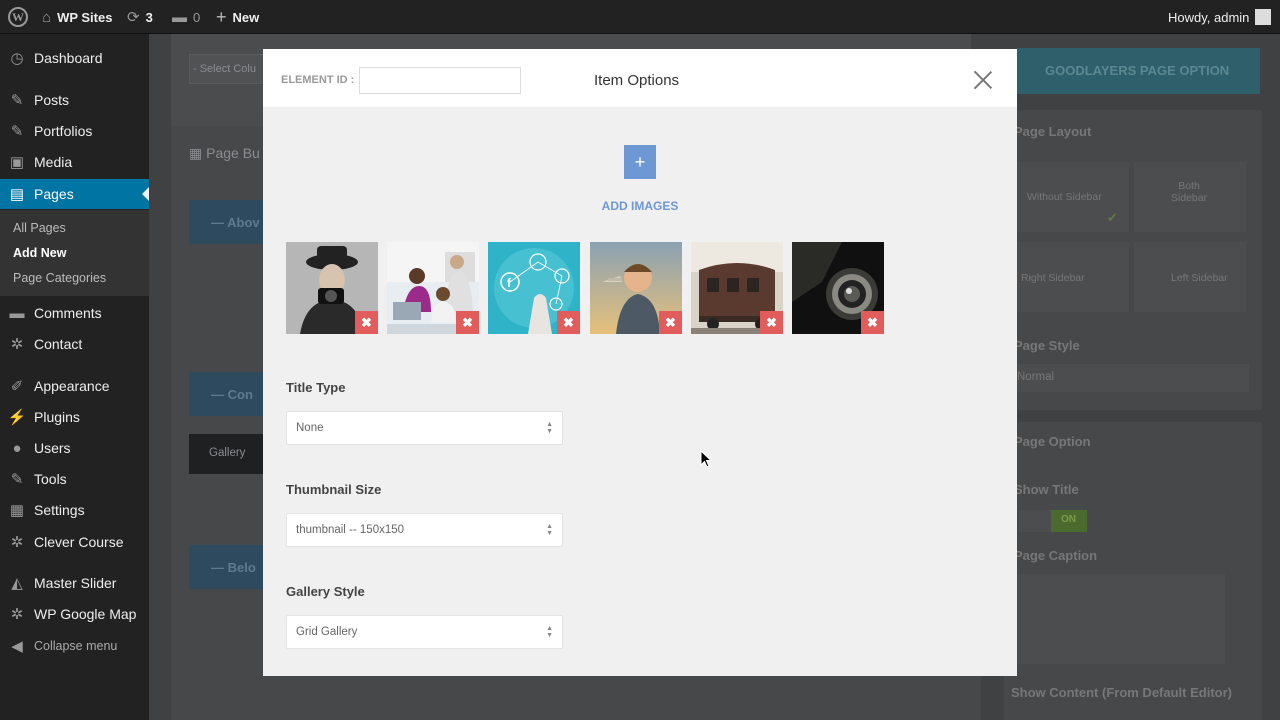 The image size is (1280, 720). I want to click on menu-label: Media, so click(53, 162).